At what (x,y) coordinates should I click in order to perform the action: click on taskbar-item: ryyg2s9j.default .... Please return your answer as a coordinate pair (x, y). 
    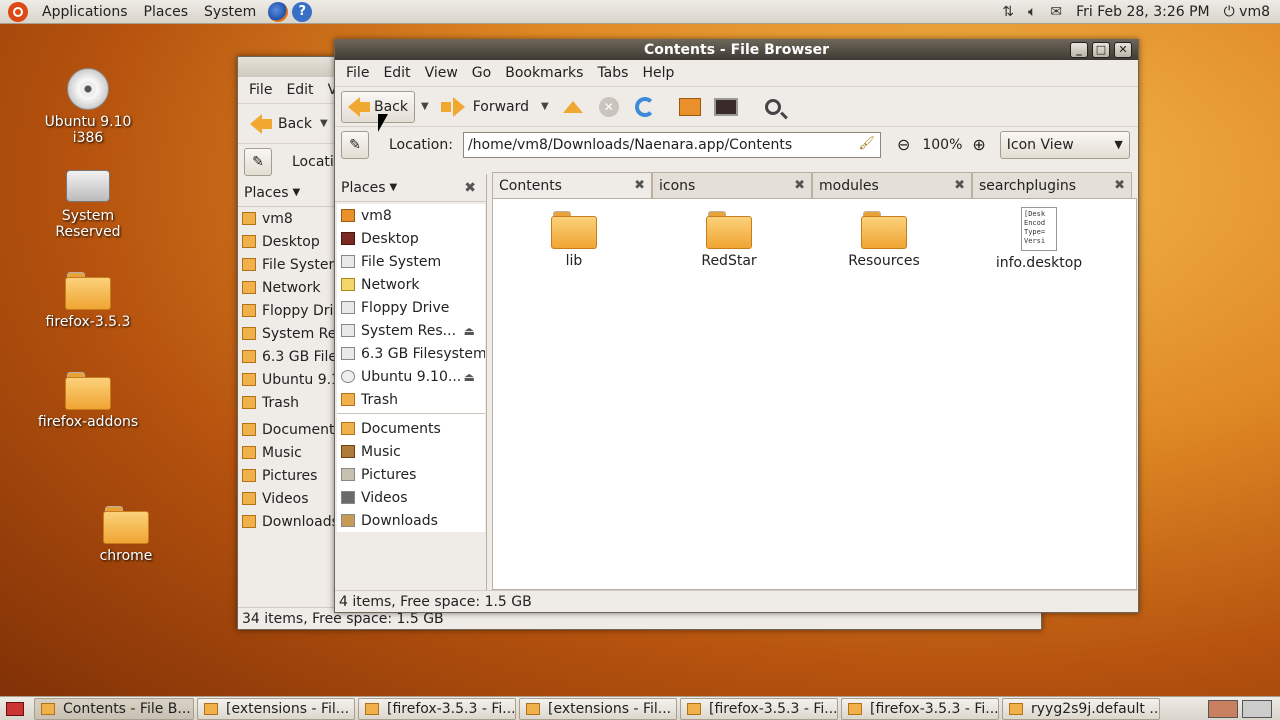
    Looking at the image, I should click on (1081, 708).